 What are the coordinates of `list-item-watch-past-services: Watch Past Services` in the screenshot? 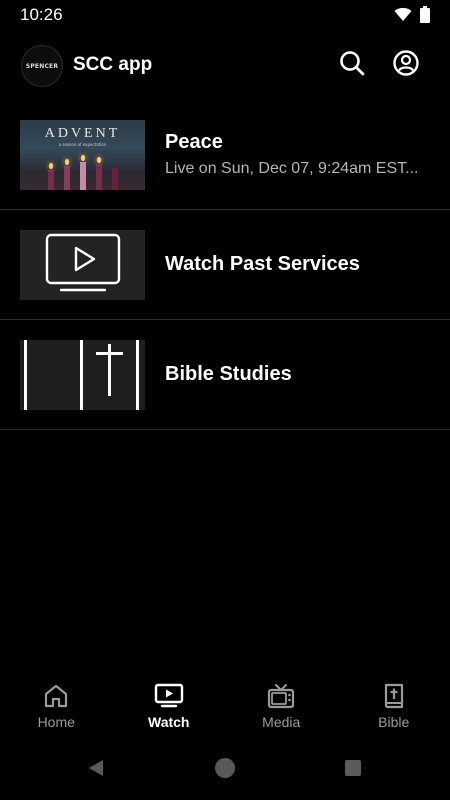 It's located at (225, 265).